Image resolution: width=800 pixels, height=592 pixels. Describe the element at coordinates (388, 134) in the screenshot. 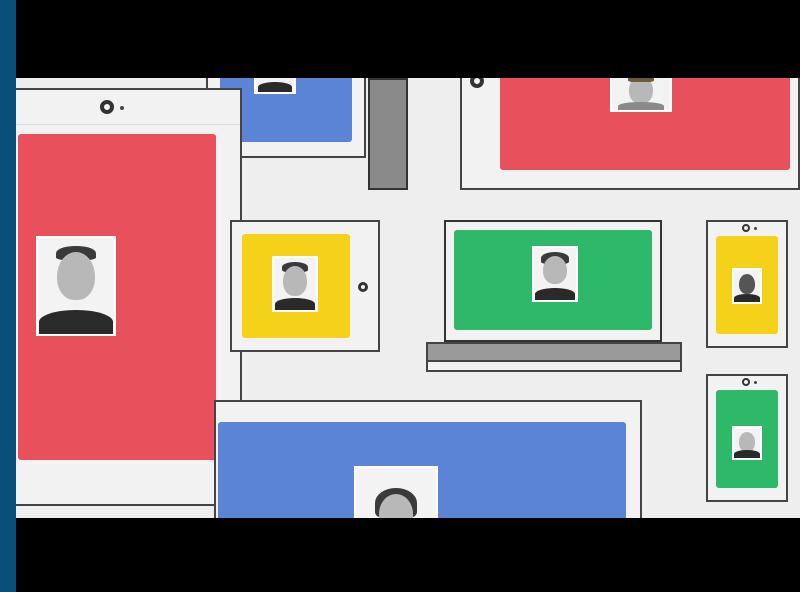

I see `grey-panel` at that location.